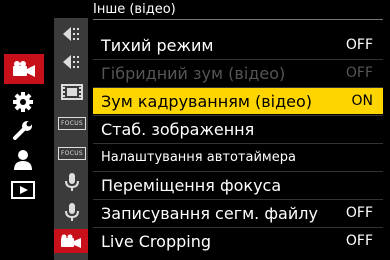 This screenshot has width=390, height=260. Describe the element at coordinates (193, 73) in the screenshot. I see `menu-item-label: Гібридний зум (відео)` at that location.